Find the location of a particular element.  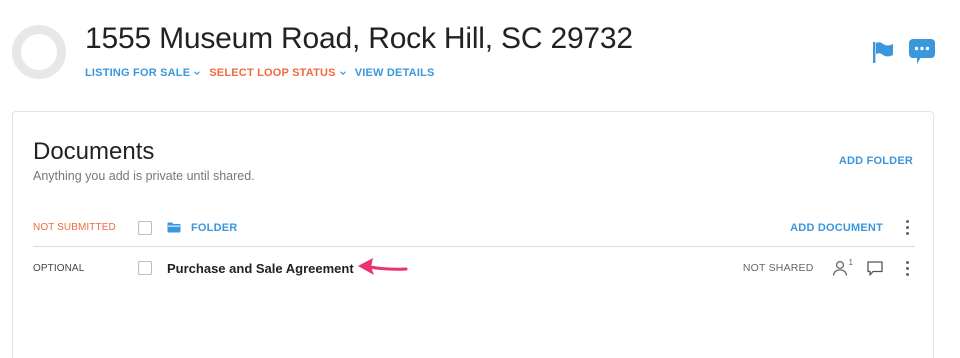

listing-type-label: LISTING FOR SALE is located at coordinates (138, 73).